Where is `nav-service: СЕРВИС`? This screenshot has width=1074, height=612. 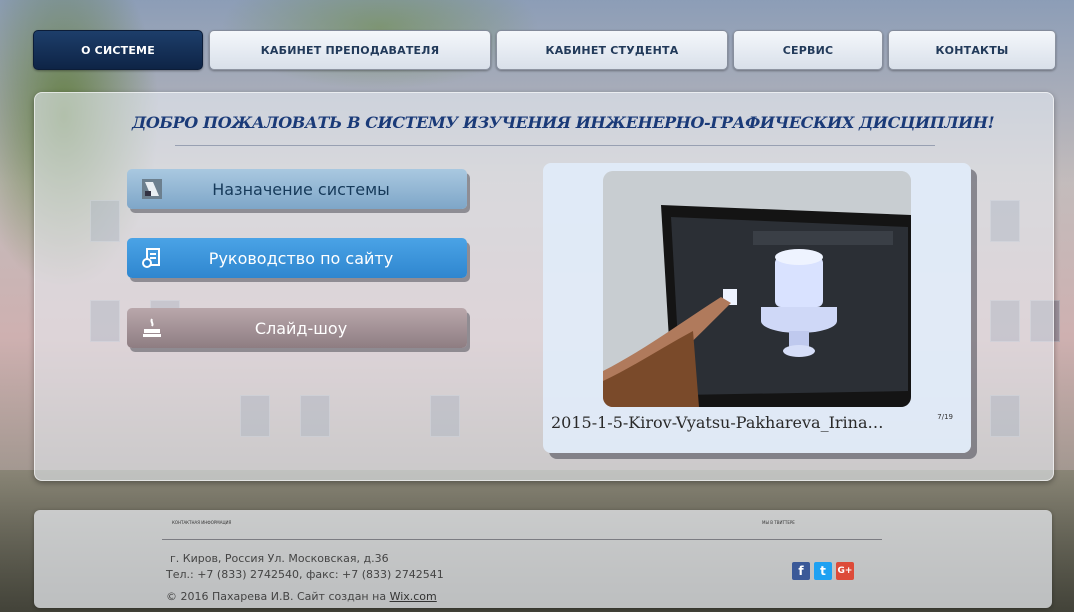 nav-service: СЕРВИС is located at coordinates (808, 50).